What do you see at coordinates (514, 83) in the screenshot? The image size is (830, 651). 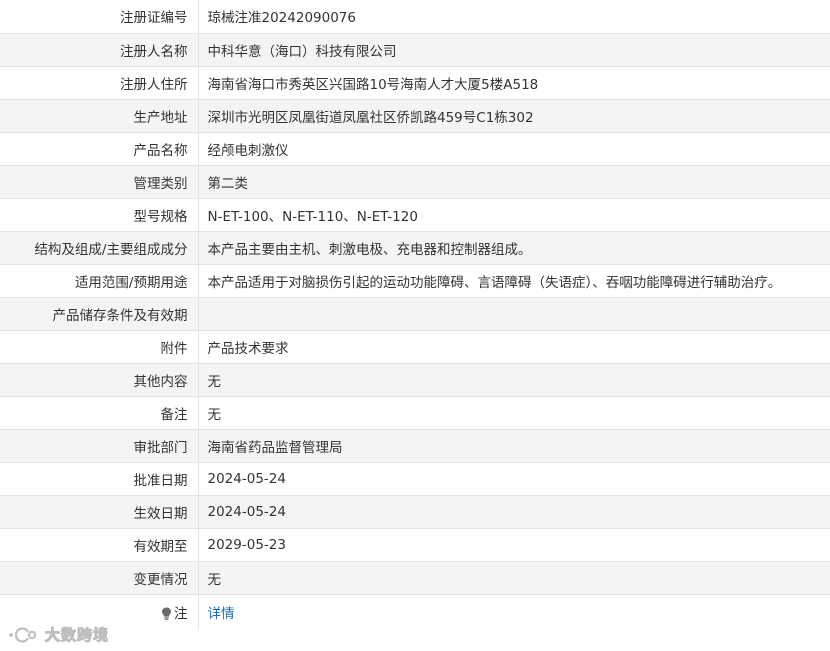 I see `row-value: 海南省海口市秀英区兴国路10号海南人才大厦5楼A518` at bounding box center [514, 83].